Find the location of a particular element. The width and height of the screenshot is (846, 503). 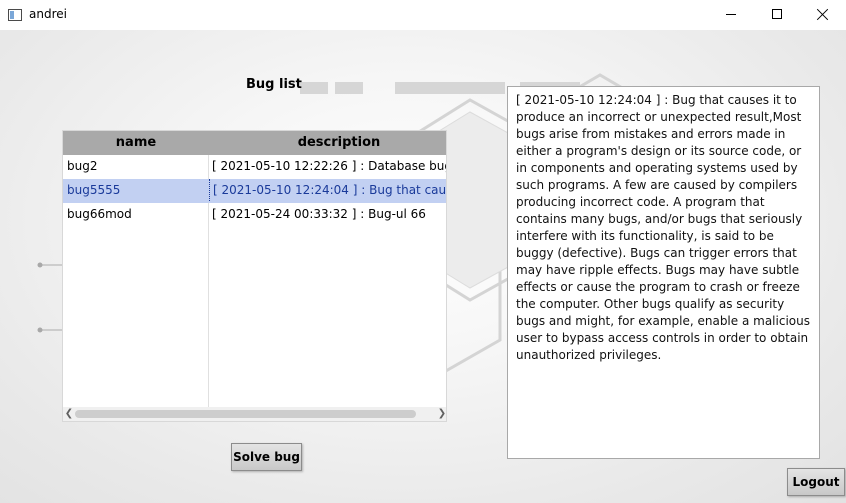

cell-description: [ 2021-05-24 00:33:32 ] : Bug-ul 66 is located at coordinates (319, 214).